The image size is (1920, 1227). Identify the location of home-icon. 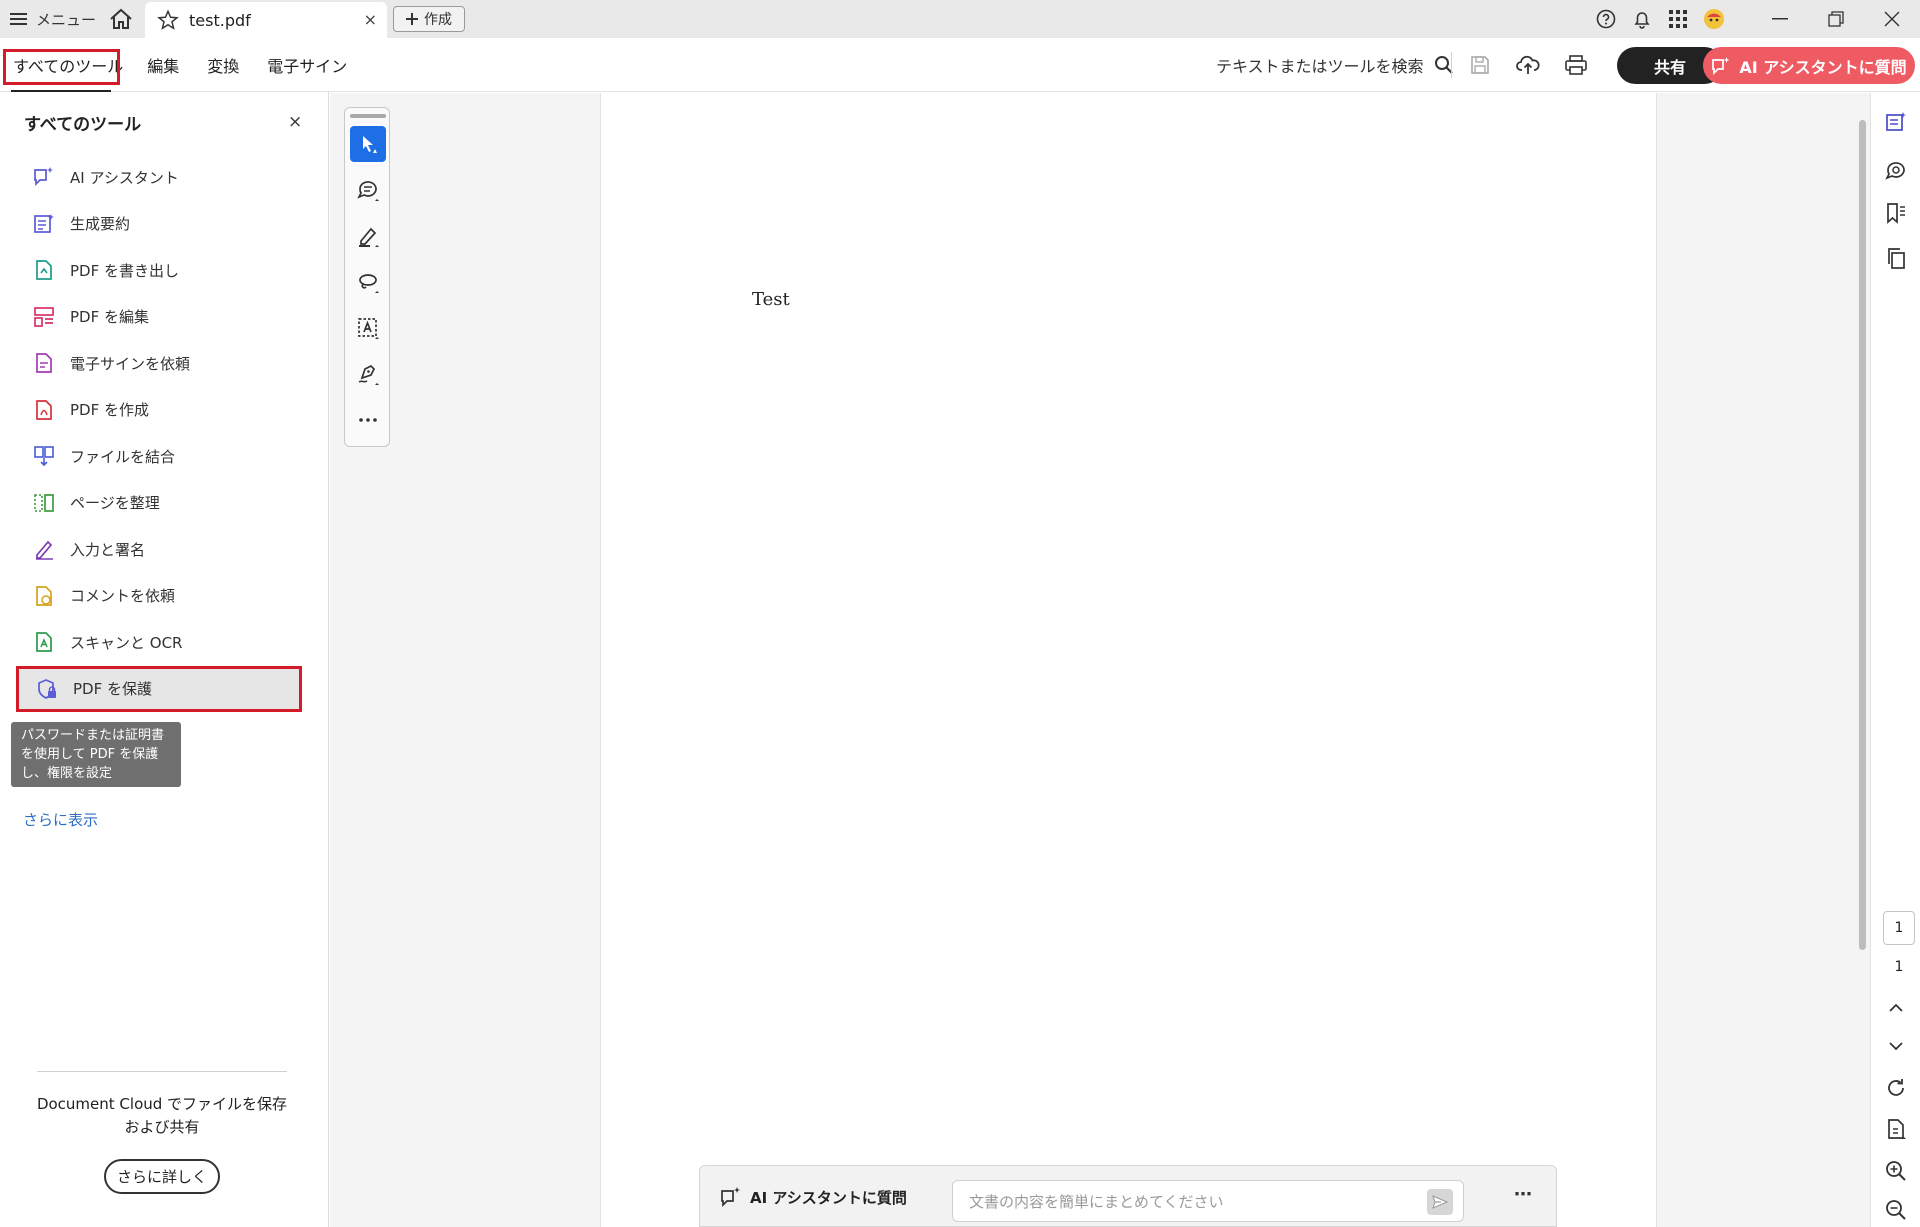
(121, 18).